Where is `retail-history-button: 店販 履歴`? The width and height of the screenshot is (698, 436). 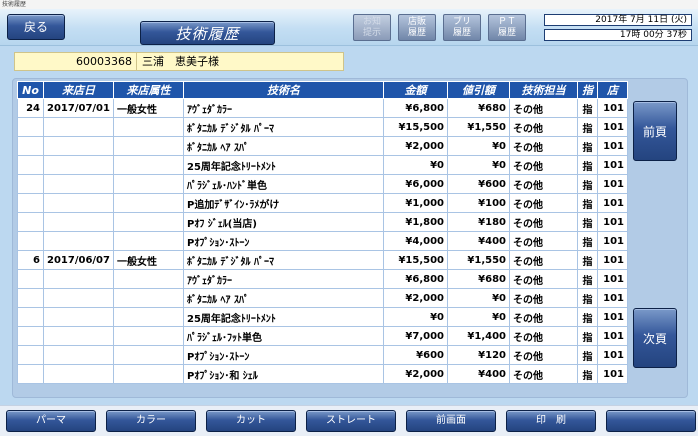
retail-history-button: 店販 履歴 is located at coordinates (417, 27).